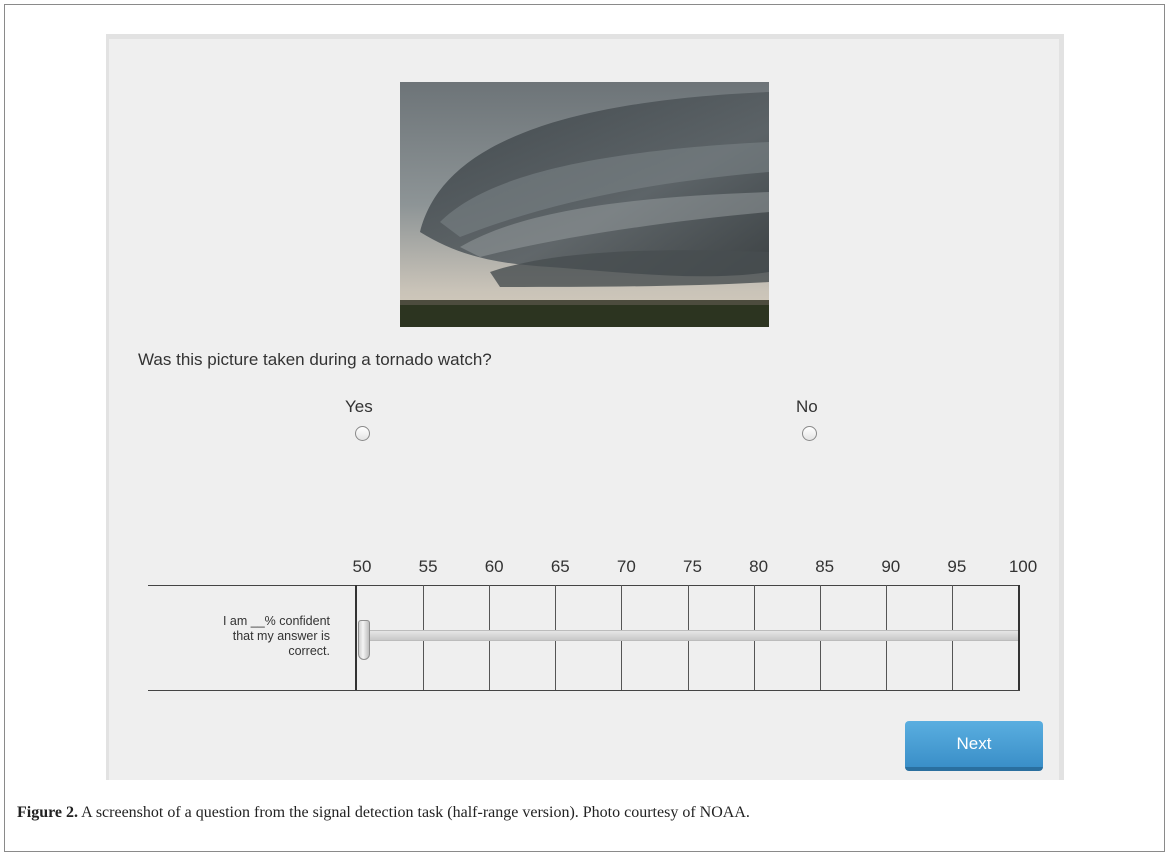 The image size is (1170, 856). Describe the element at coordinates (309, 651) in the screenshot. I see `statement-line-3: correct.` at that location.